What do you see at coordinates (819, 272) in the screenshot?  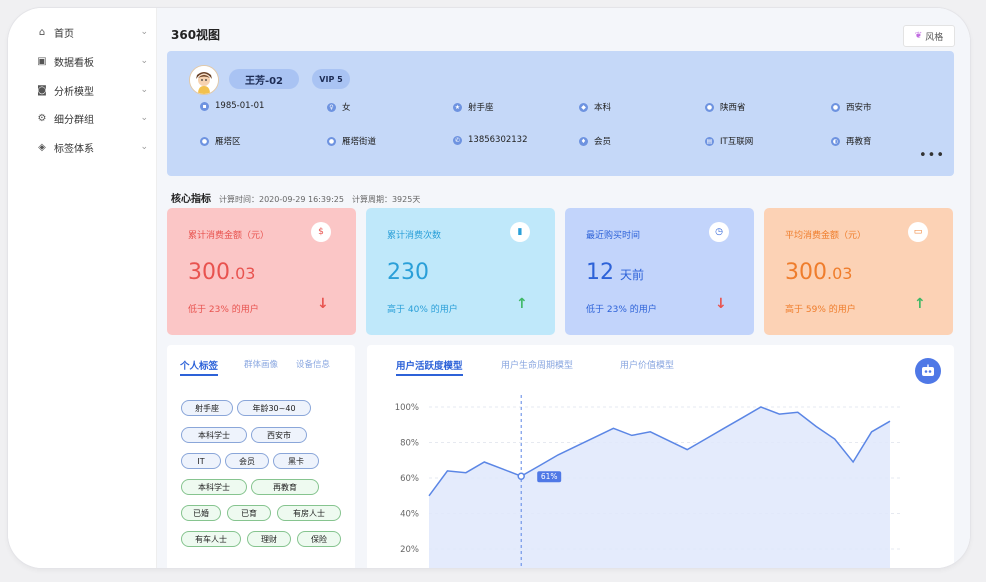 I see `metric-value: 300.03` at bounding box center [819, 272].